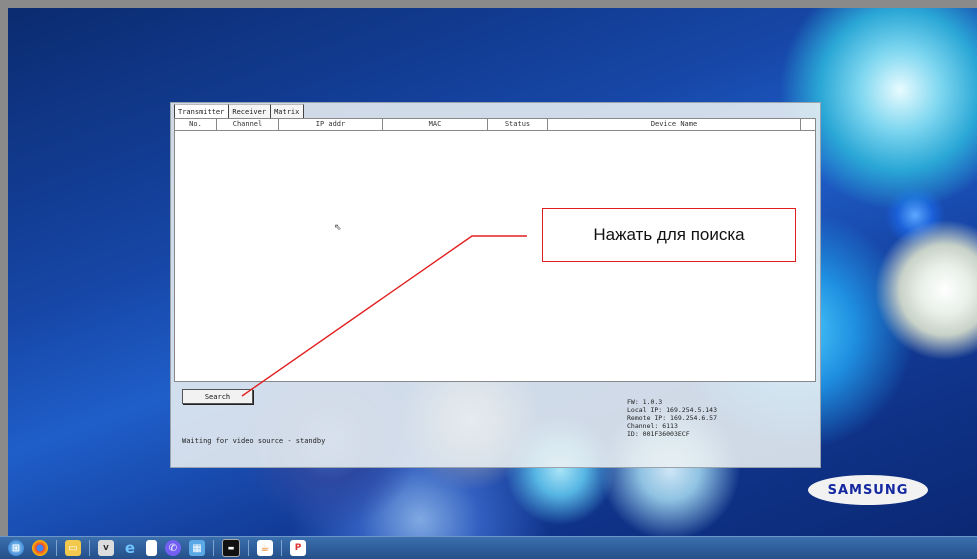  What do you see at coordinates (106, 548) in the screenshot?
I see `vnc-icon: V` at bounding box center [106, 548].